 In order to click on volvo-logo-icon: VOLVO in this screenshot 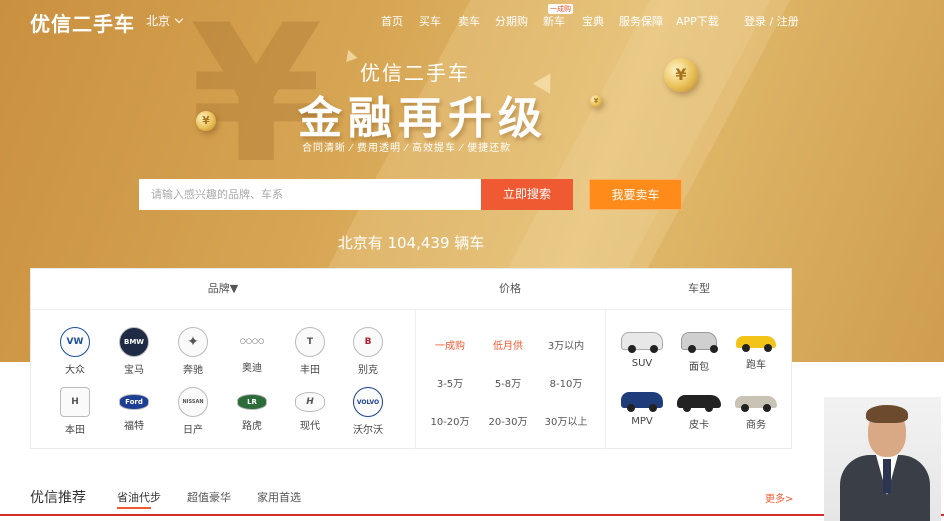, I will do `click(368, 402)`.